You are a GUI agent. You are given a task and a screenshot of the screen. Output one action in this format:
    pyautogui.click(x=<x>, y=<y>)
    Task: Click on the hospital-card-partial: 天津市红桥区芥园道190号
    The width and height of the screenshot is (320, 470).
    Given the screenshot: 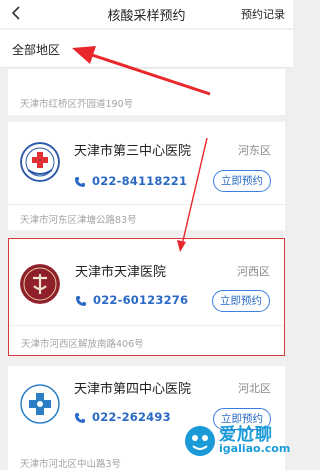 What is the action you would take?
    pyautogui.click(x=146, y=92)
    